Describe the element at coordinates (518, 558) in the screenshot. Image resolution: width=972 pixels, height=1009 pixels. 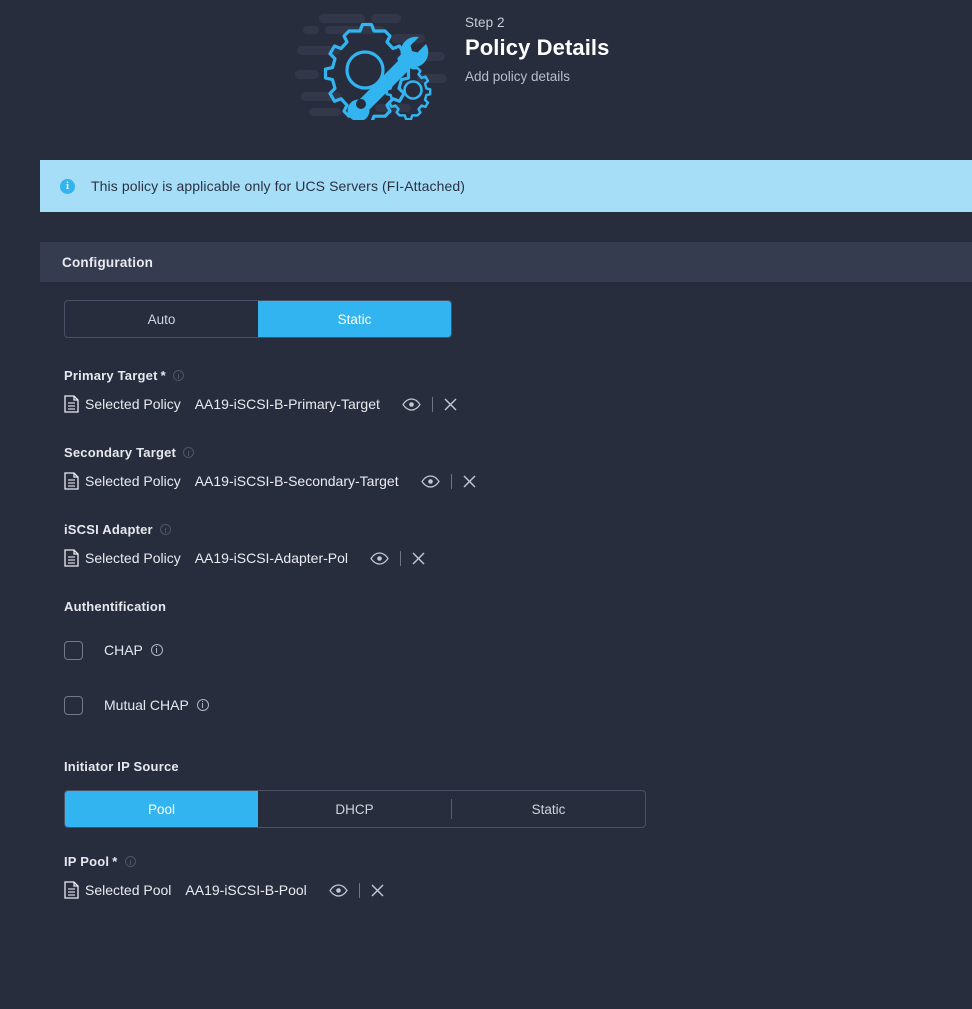
I see `iscsi-adapter-selected-row: Selected Policy AA19-iSCSI-Adapter-Pol` at that location.